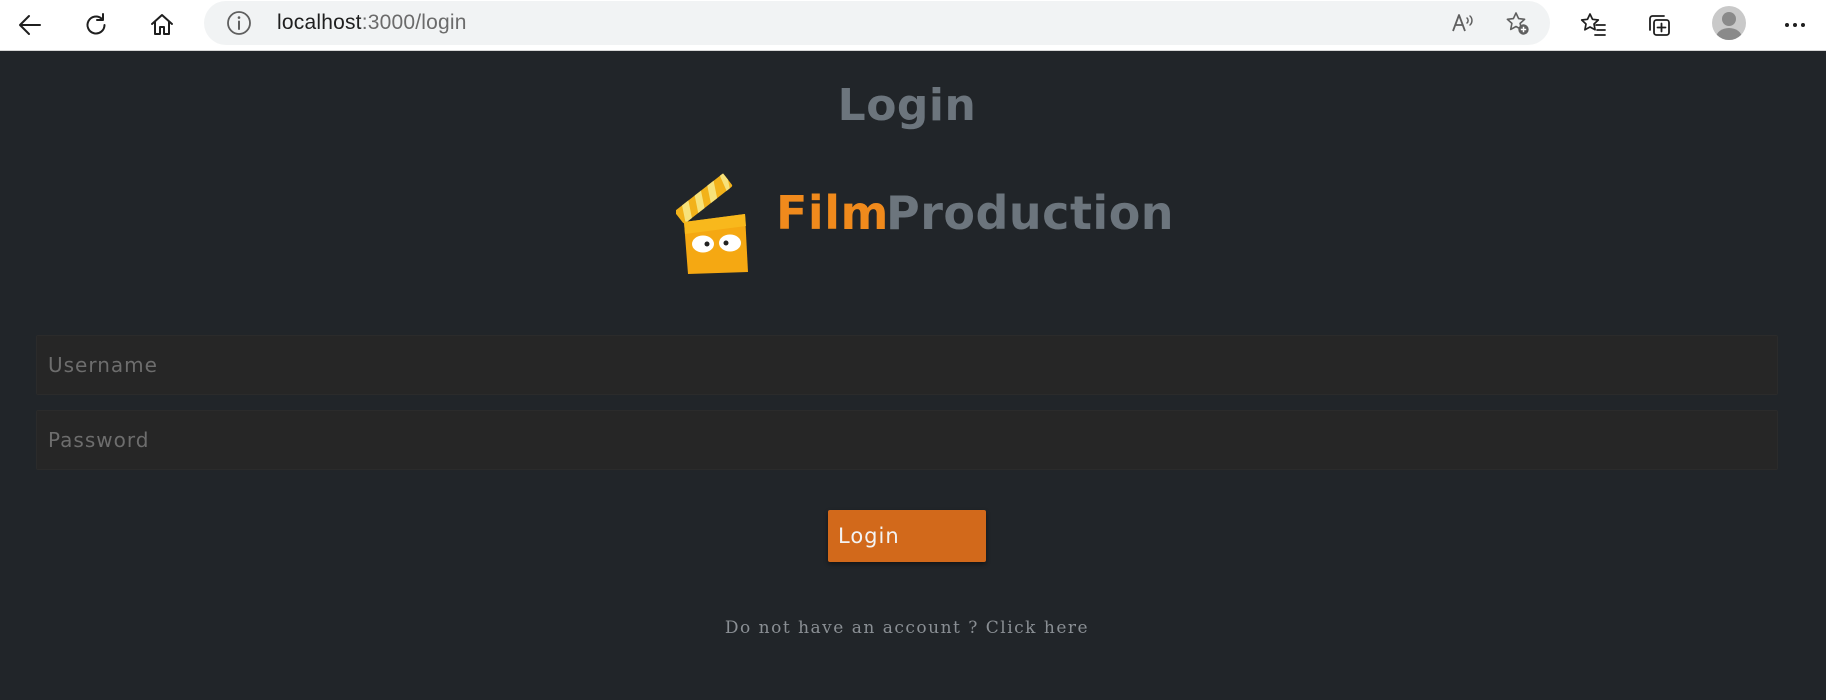 Image resolution: width=1826 pixels, height=700 pixels. What do you see at coordinates (712, 223) in the screenshot?
I see `clapperboard-mascot-icon` at bounding box center [712, 223].